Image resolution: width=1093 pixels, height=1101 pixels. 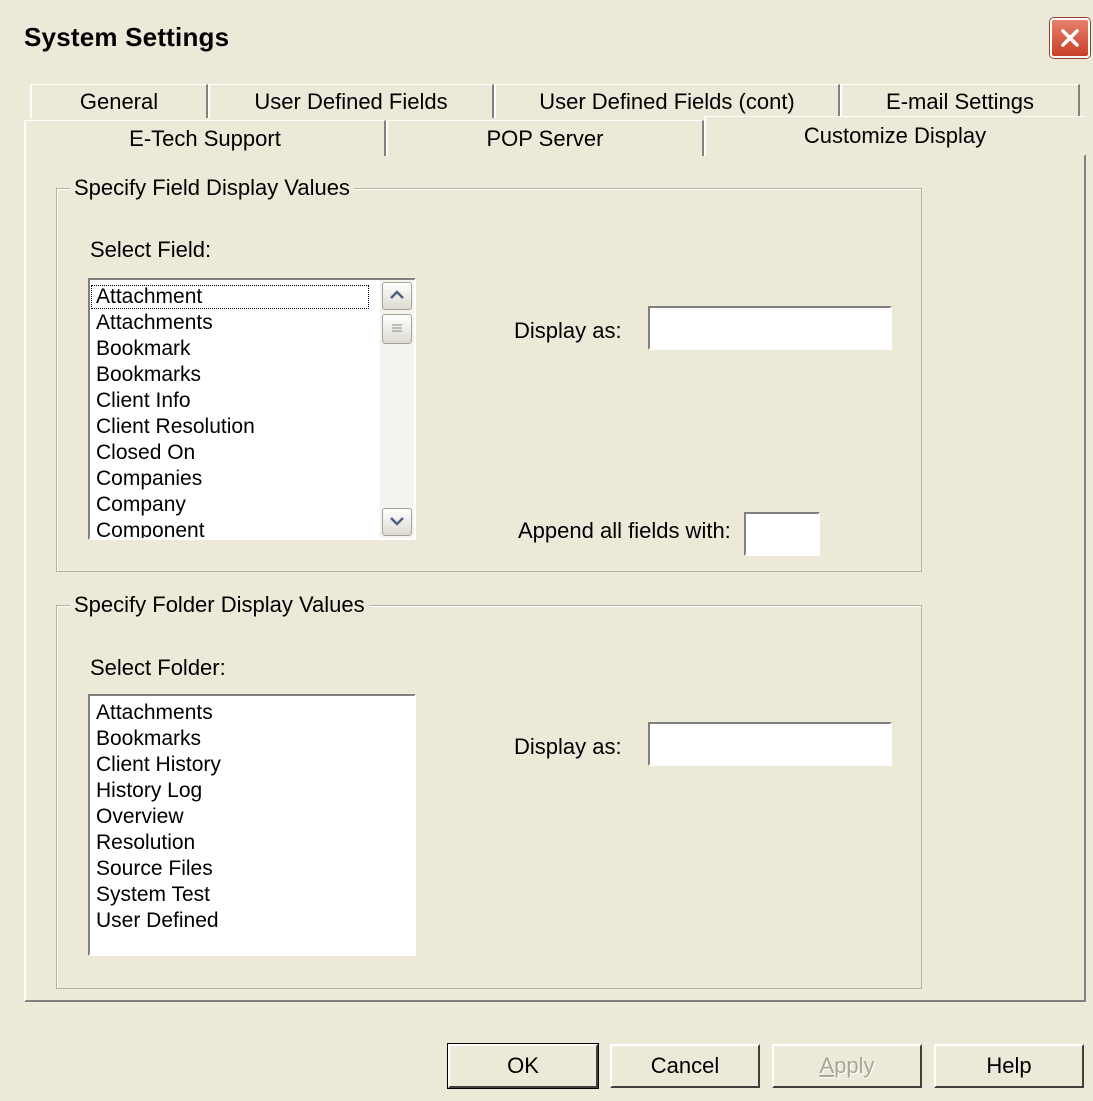 What do you see at coordinates (782, 534) in the screenshot?
I see `append-fields-input` at bounding box center [782, 534].